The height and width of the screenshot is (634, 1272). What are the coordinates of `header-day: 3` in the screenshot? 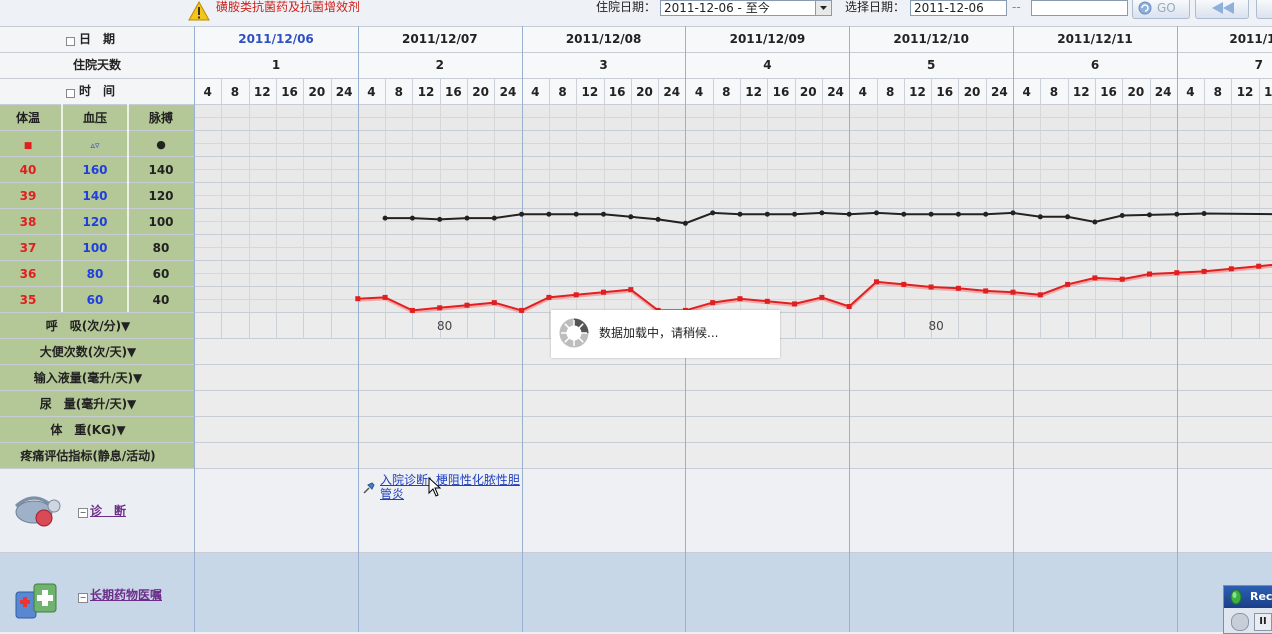 It's located at (603, 65).